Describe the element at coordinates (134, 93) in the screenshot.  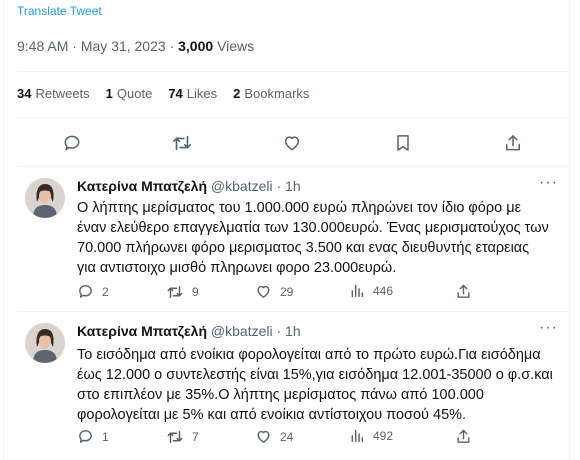
I see `quotes-label: Quote` at that location.